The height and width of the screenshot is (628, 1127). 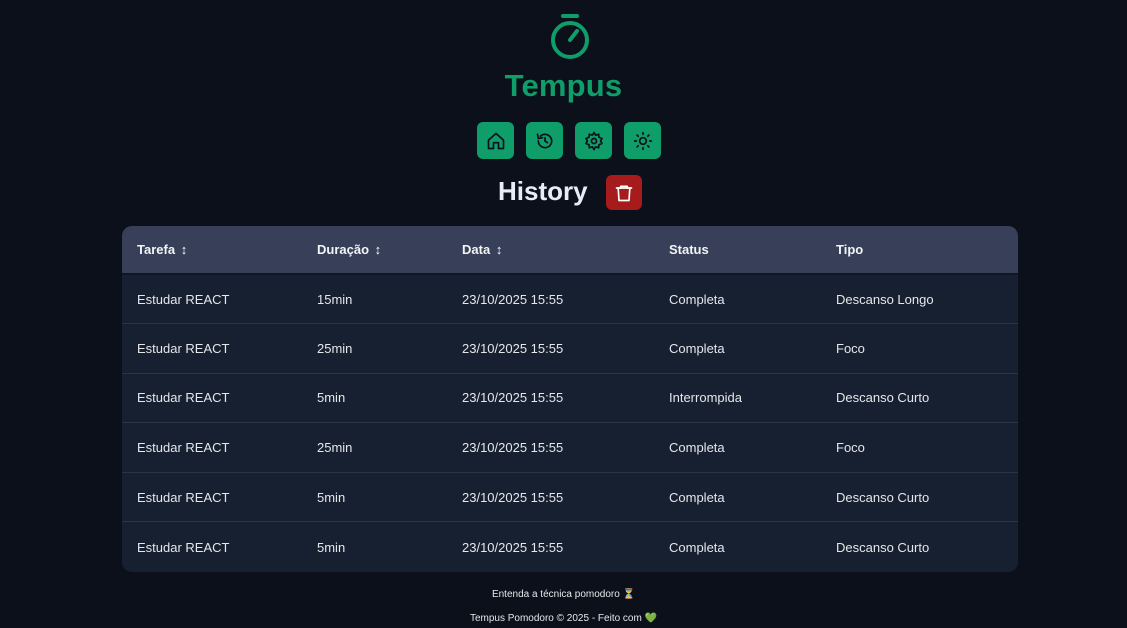 I want to click on table-header-row: Tarefa ↕ Duração ↕ Data ↕ Status Tipo, so click(x=570, y=250).